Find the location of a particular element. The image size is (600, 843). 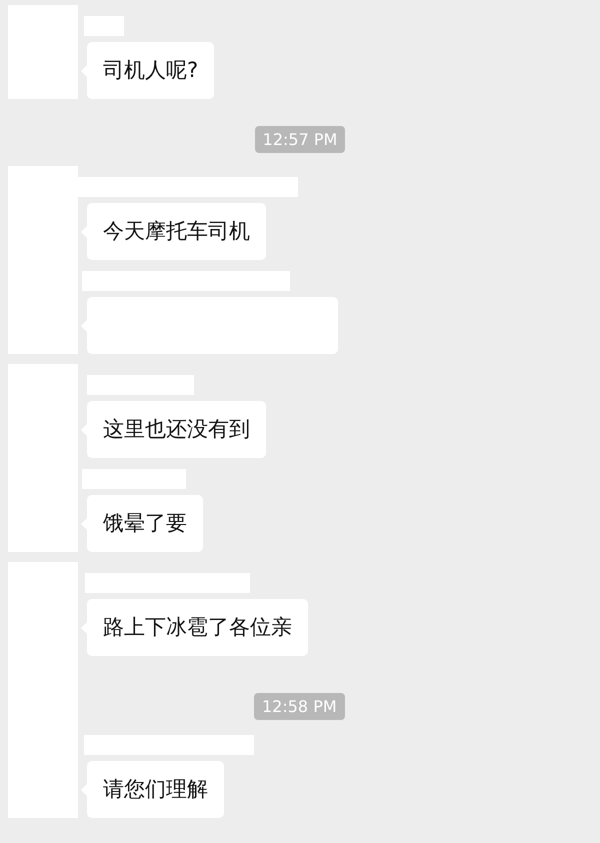

message-bubble: 路上下冰雹了各位亲 is located at coordinates (197, 627).